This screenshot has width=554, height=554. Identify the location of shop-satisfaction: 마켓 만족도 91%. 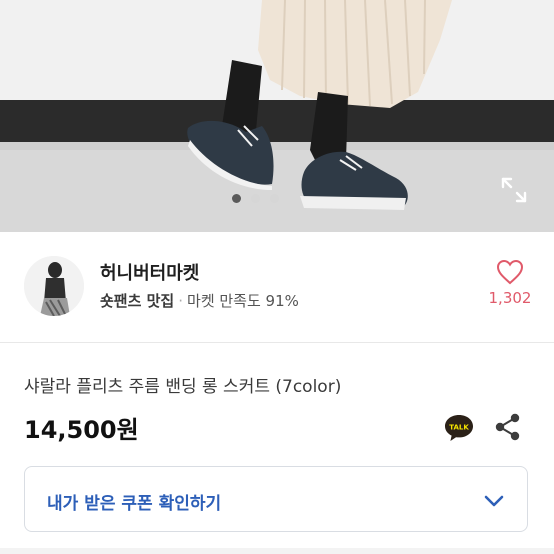
(243, 301).